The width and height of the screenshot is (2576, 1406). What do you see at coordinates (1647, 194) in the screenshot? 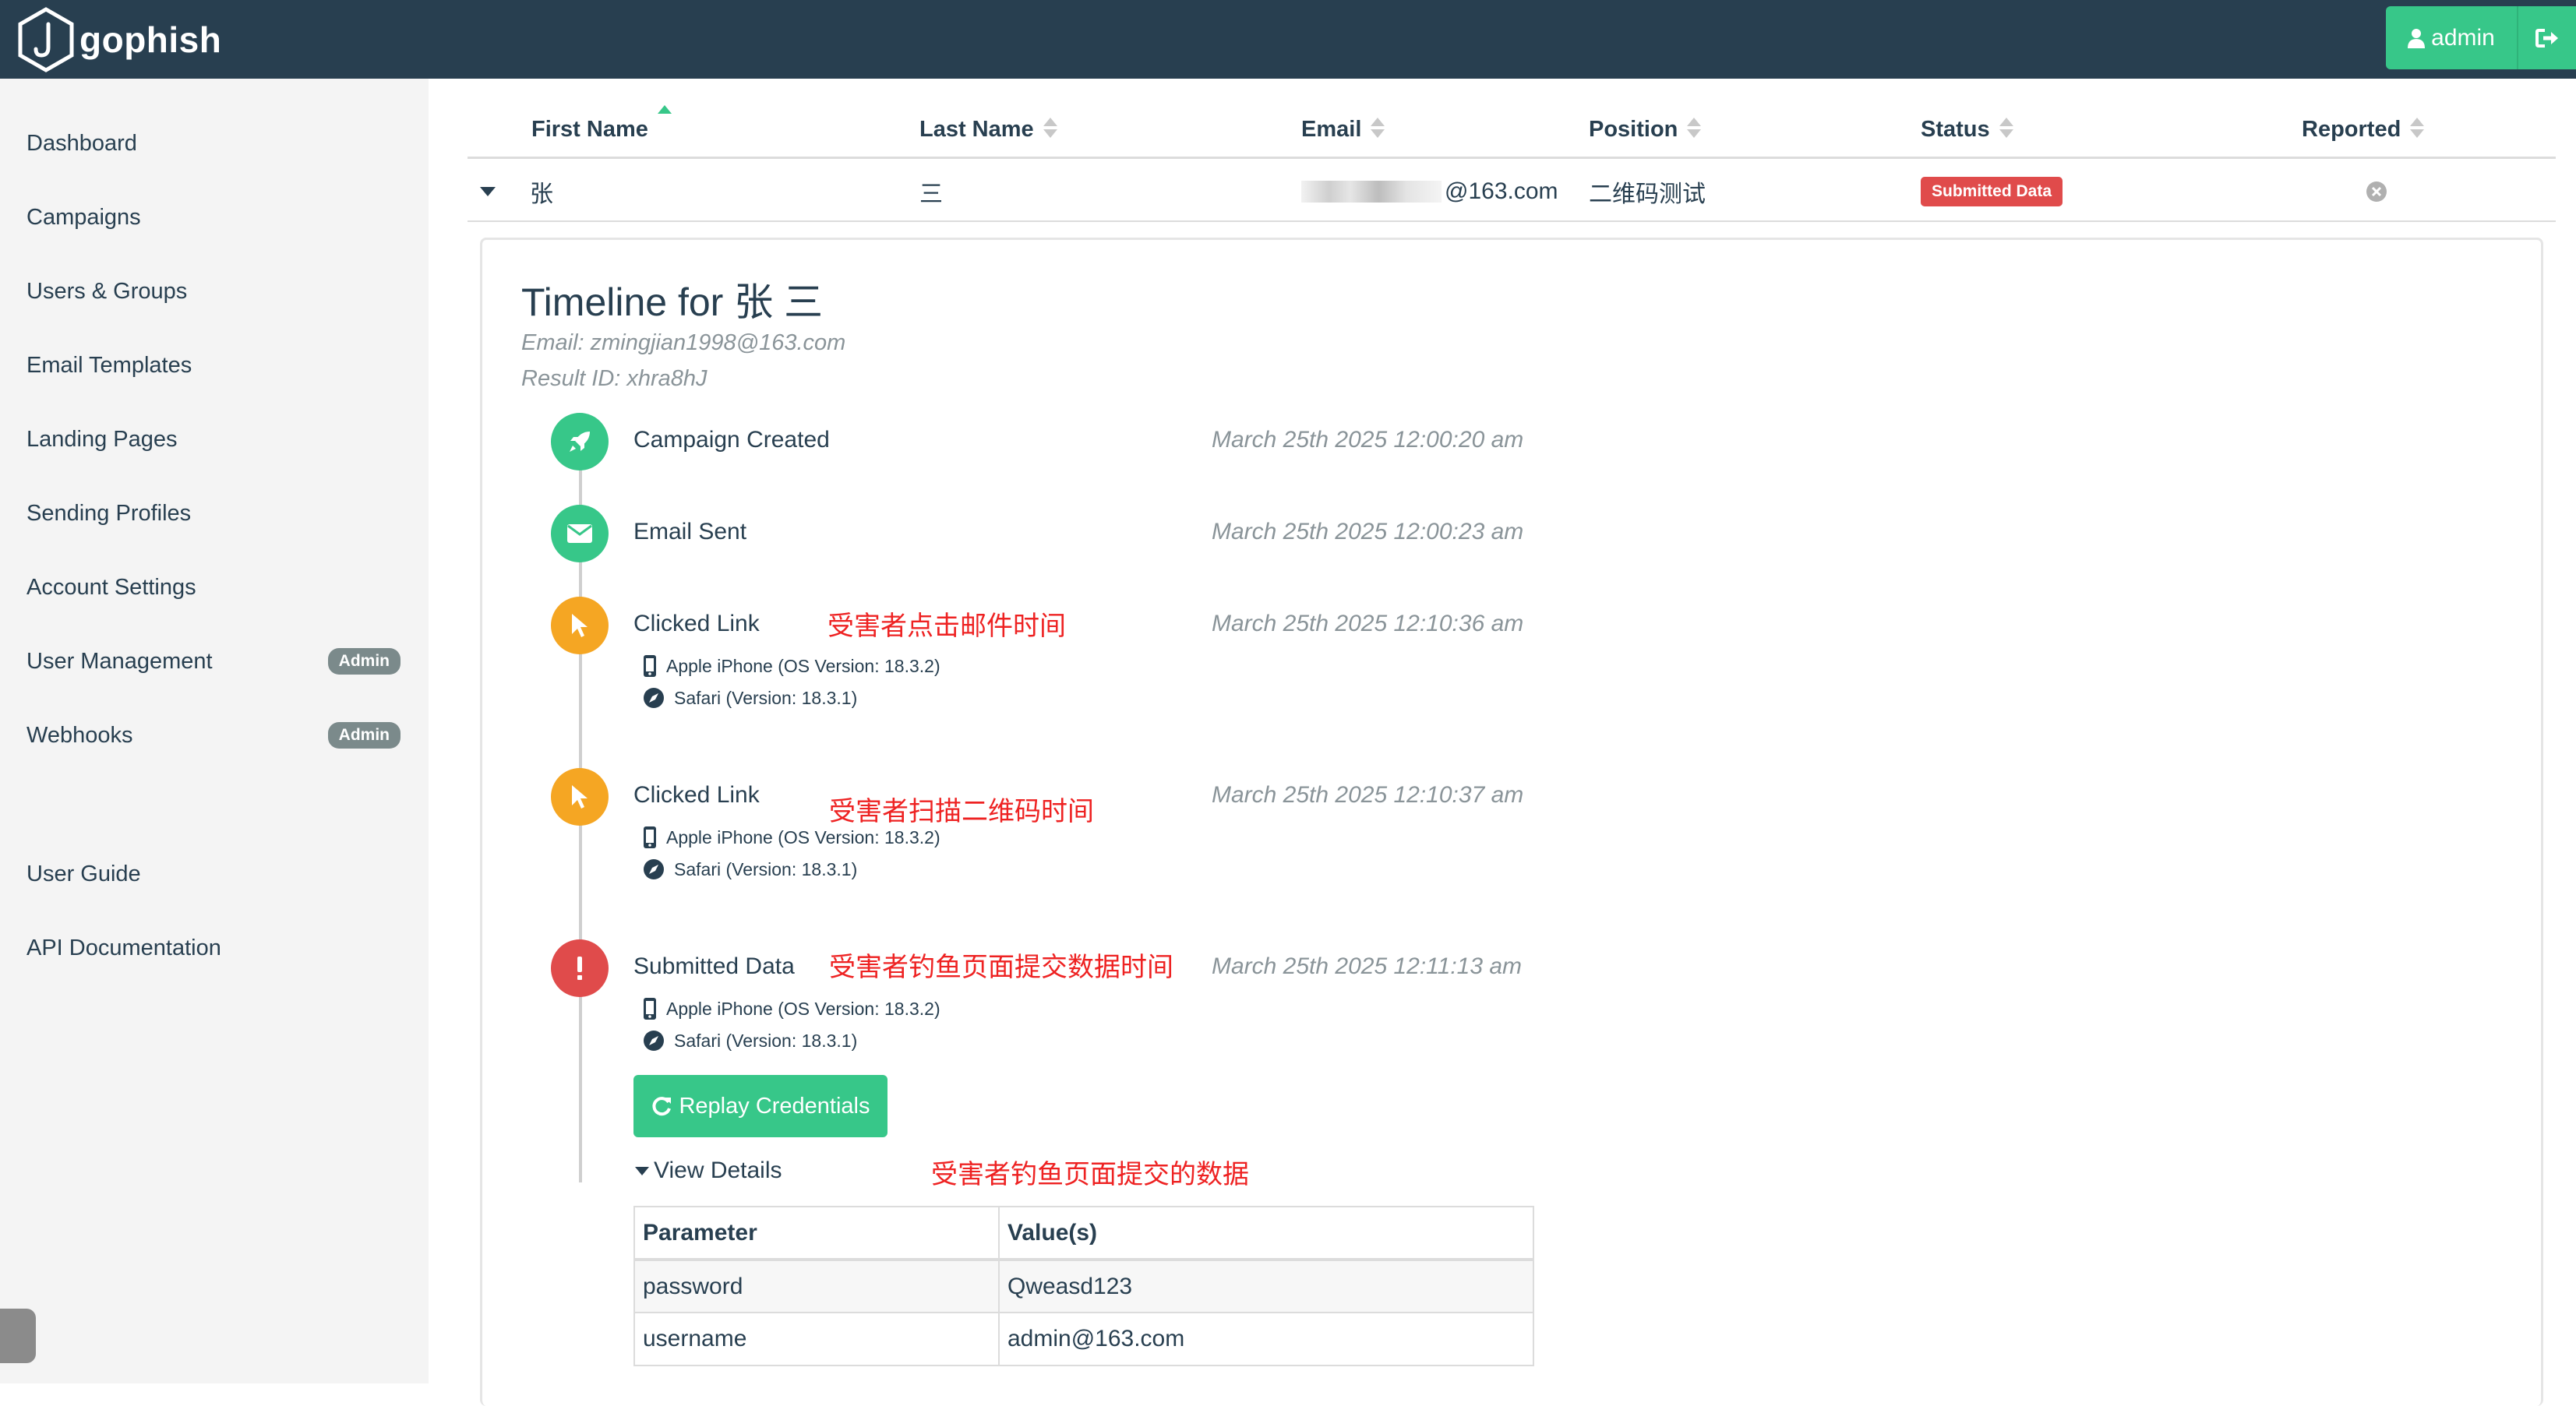
I see `cell-position: 二维码测试` at bounding box center [1647, 194].